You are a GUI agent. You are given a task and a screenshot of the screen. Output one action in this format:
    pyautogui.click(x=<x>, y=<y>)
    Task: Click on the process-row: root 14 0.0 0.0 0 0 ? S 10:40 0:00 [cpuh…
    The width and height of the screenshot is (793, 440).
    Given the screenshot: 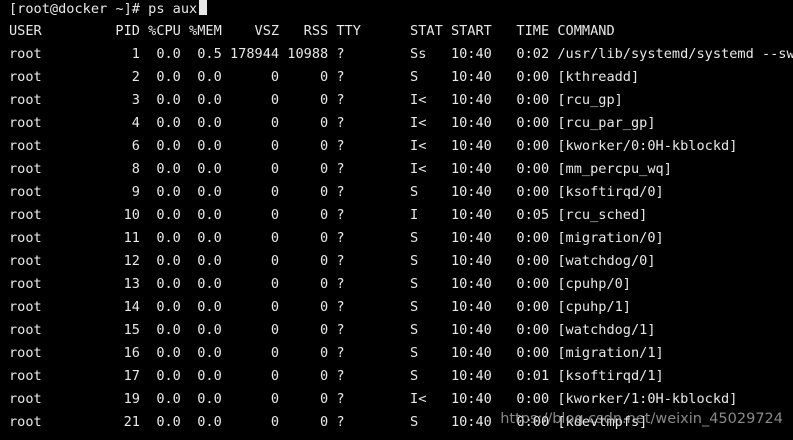 What is the action you would take?
    pyautogui.click(x=320, y=307)
    